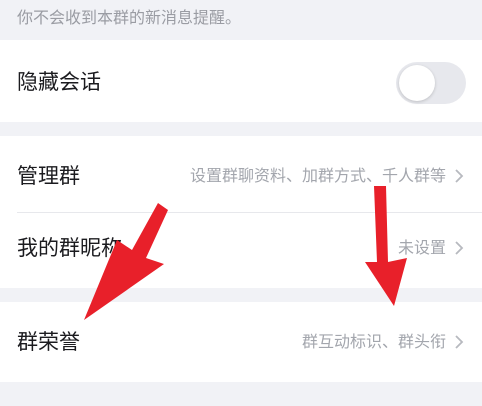 This screenshot has width=482, height=406. Describe the element at coordinates (373, 341) in the screenshot. I see `group-honor-value: 群互动标识、群头衔` at that location.